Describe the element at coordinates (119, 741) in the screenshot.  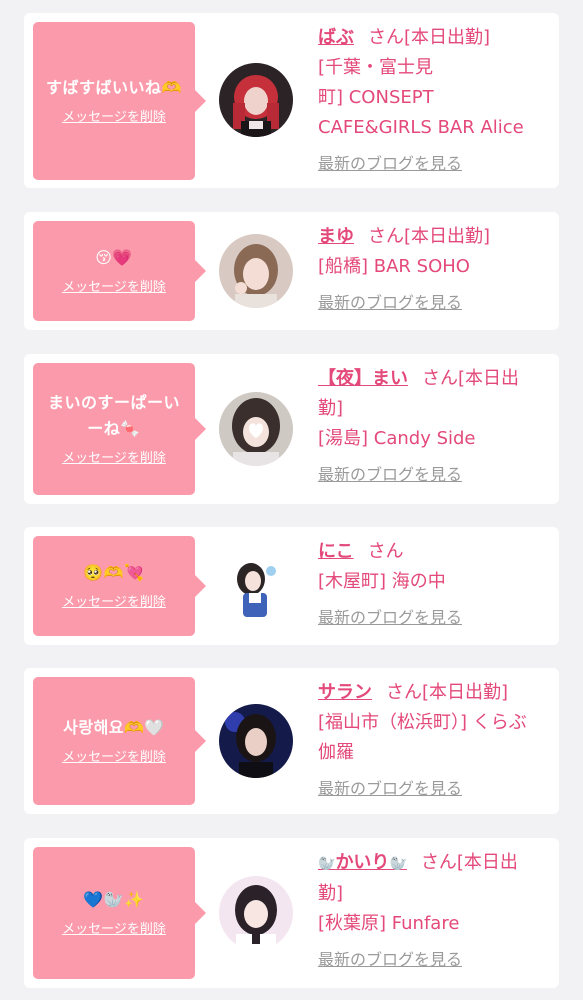
I see `message-bubble: 사랑해요🫶🤍 メッセージを削除` at that location.